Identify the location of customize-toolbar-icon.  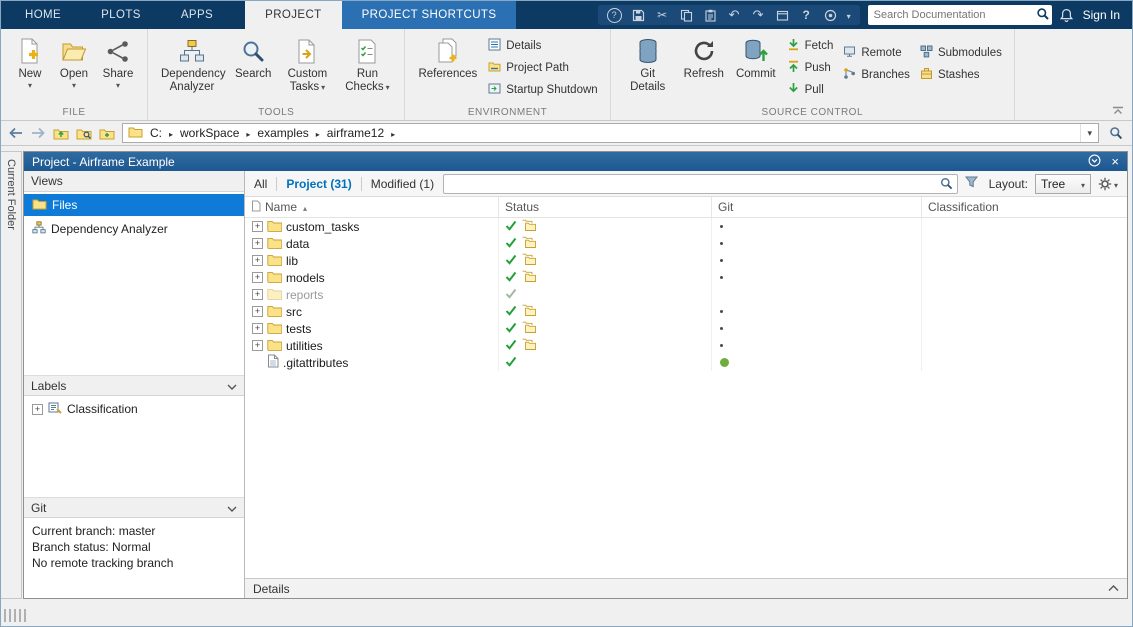
(849, 15).